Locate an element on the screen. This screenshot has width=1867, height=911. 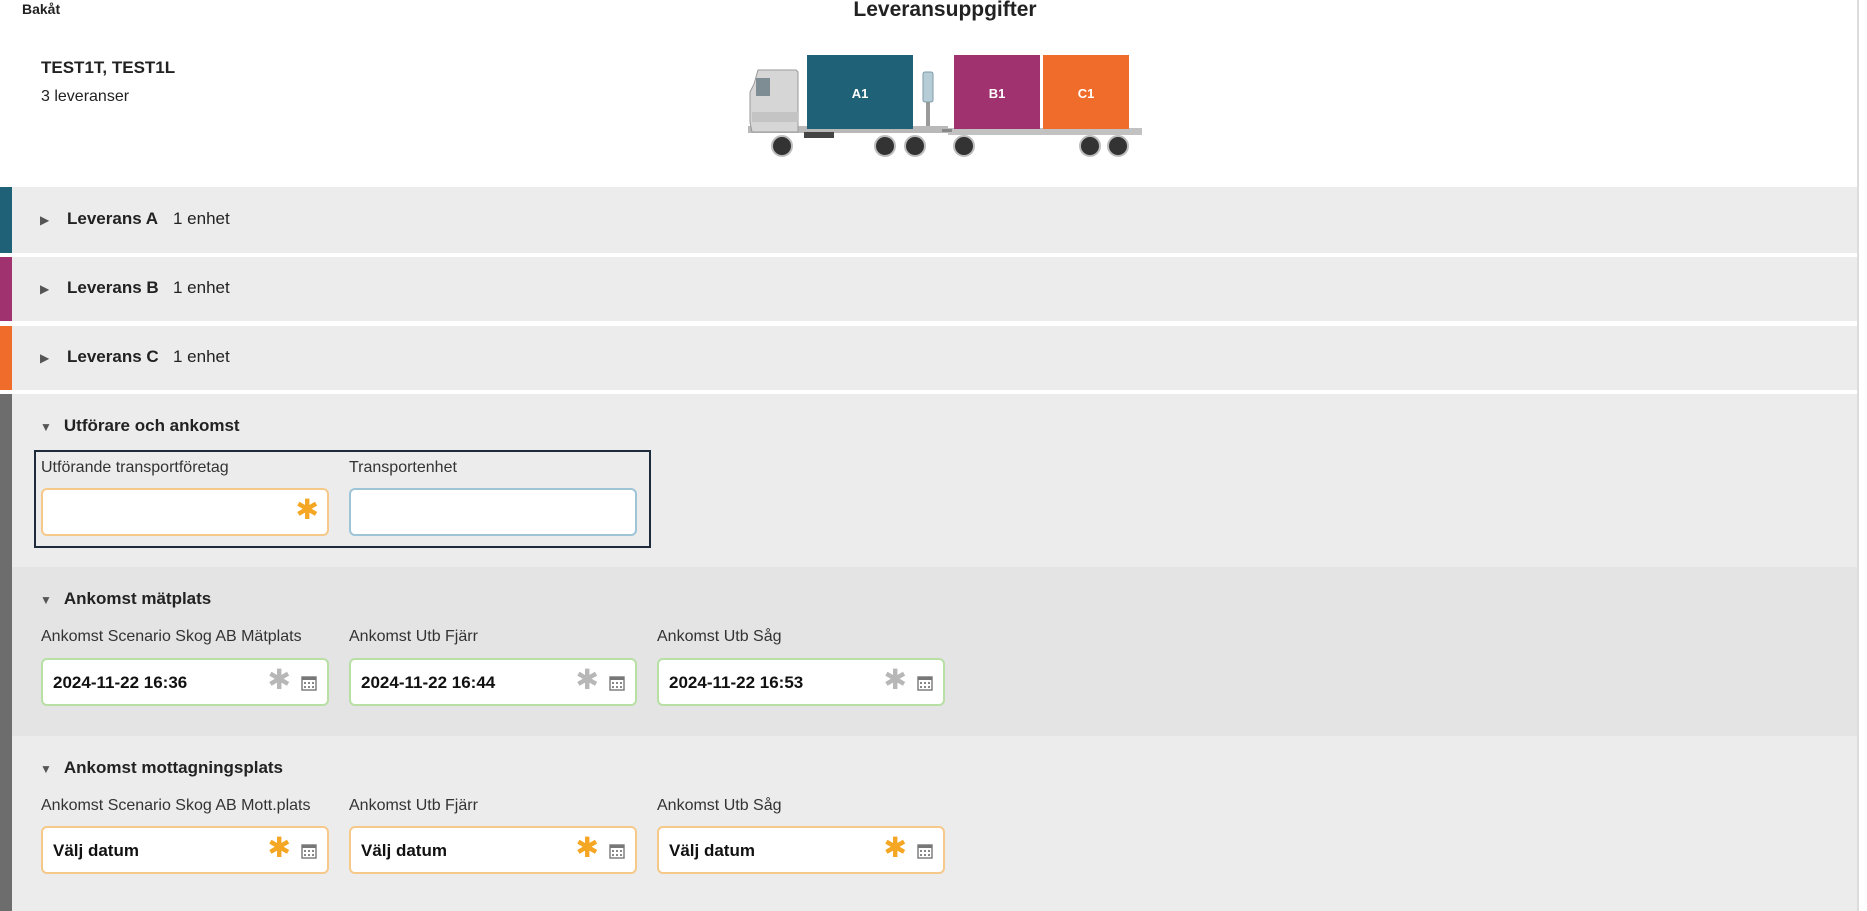
field-value: 2024-11-22 16:44 is located at coordinates (428, 682).